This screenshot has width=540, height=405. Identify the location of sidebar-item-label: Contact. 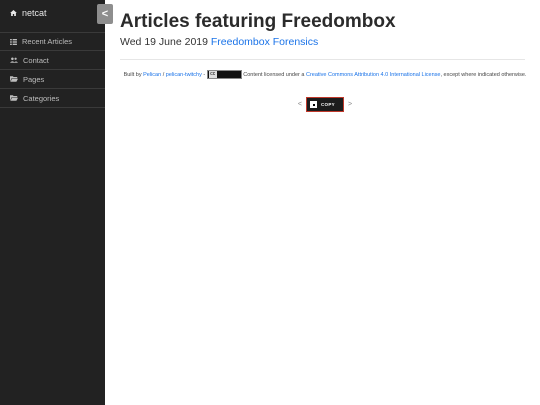
(36, 60).